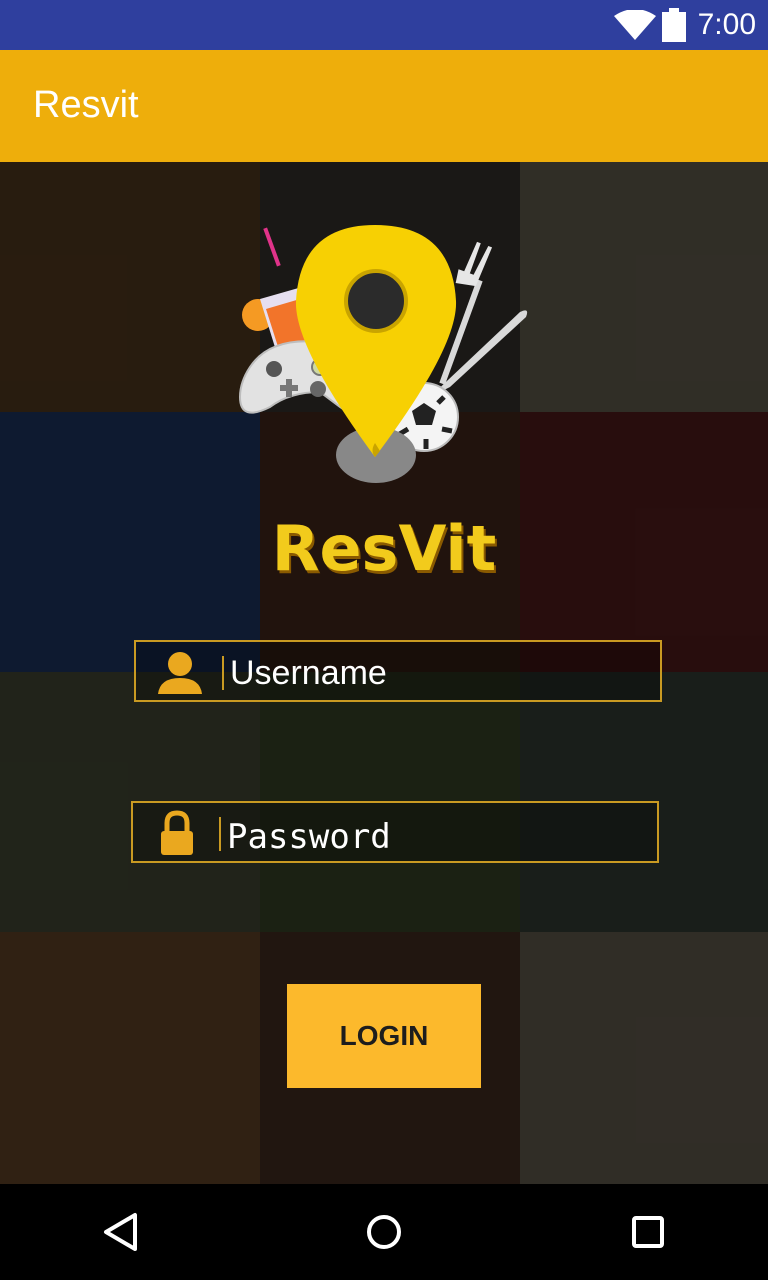 This screenshot has height=1280, width=768. What do you see at coordinates (309, 837) in the screenshot?
I see `password-input: Password` at bounding box center [309, 837].